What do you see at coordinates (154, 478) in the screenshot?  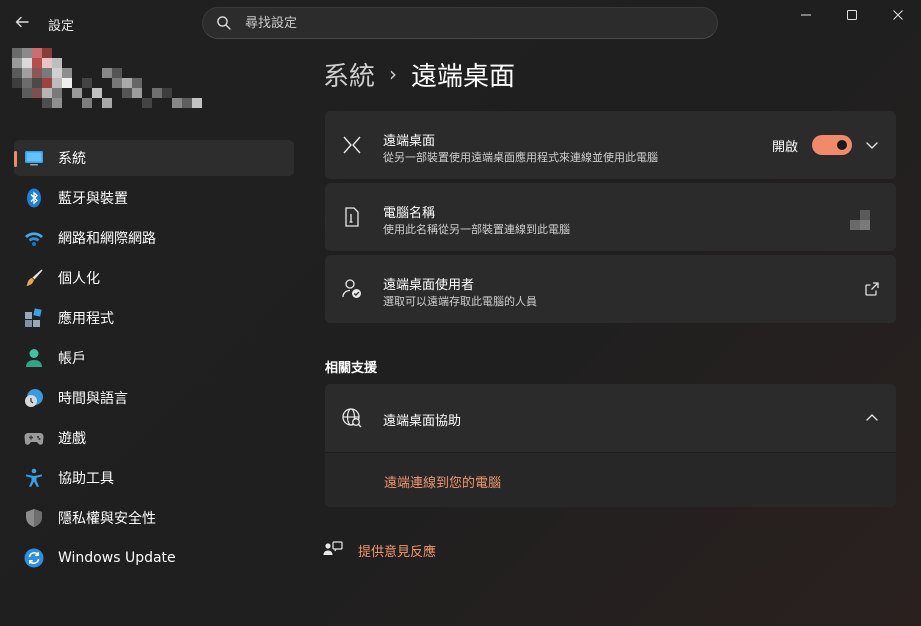 I see `sidebar-item-accessibility: 協助工具` at bounding box center [154, 478].